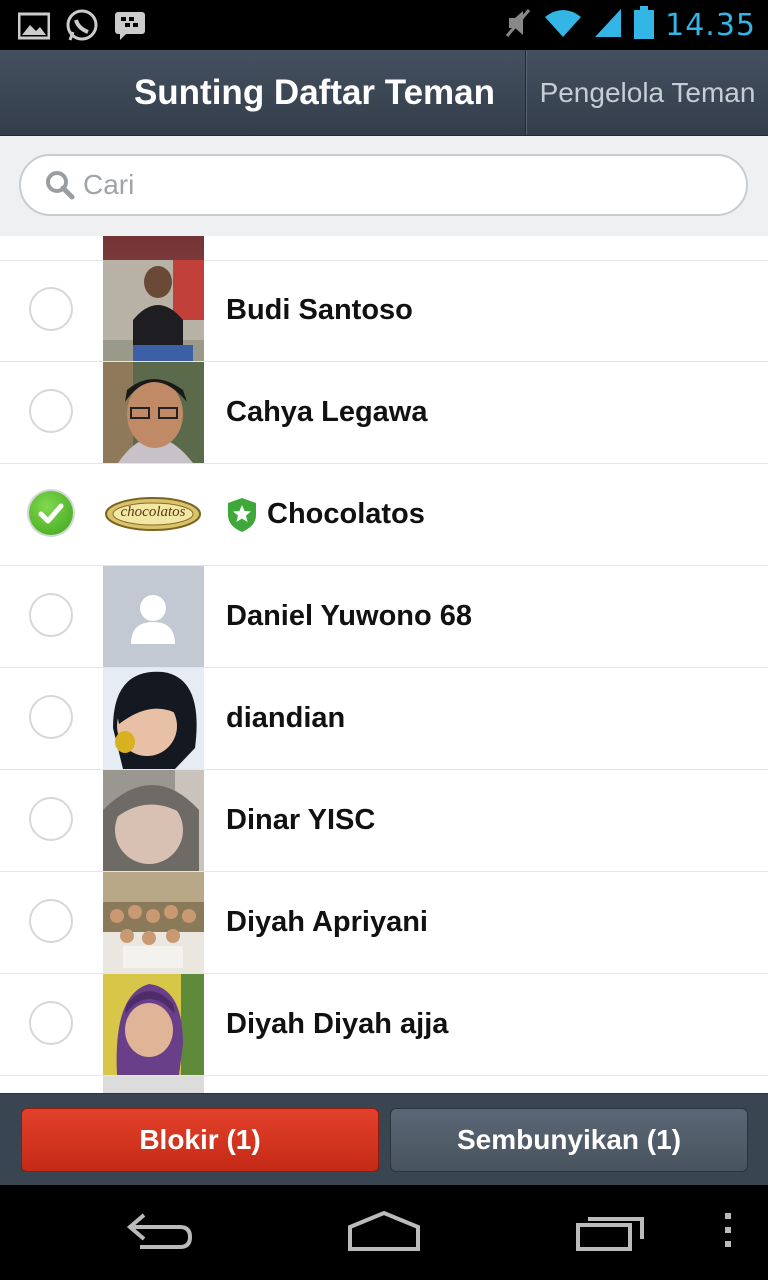 The width and height of the screenshot is (768, 1280). What do you see at coordinates (608, 25) in the screenshot?
I see `signal-icon` at bounding box center [608, 25].